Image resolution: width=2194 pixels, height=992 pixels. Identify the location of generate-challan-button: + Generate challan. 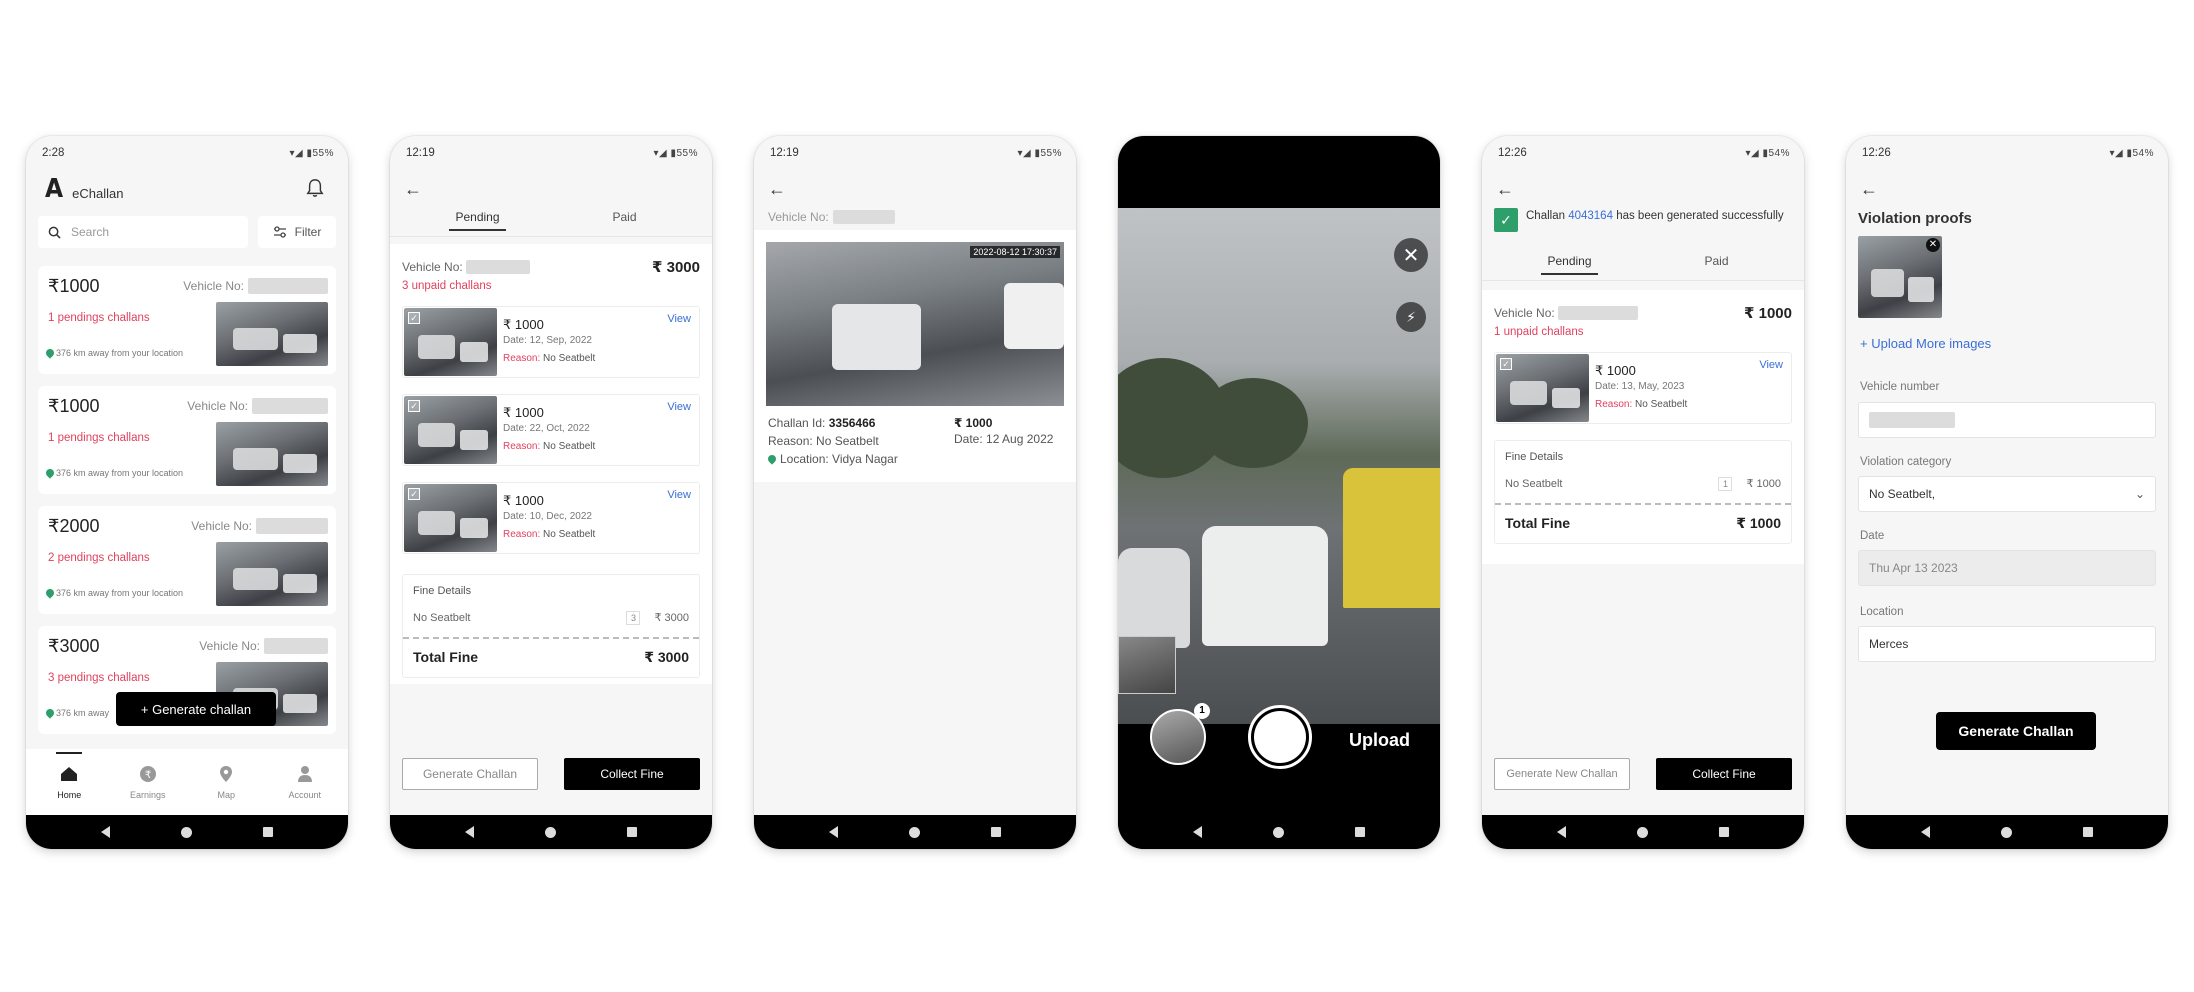
(196, 709).